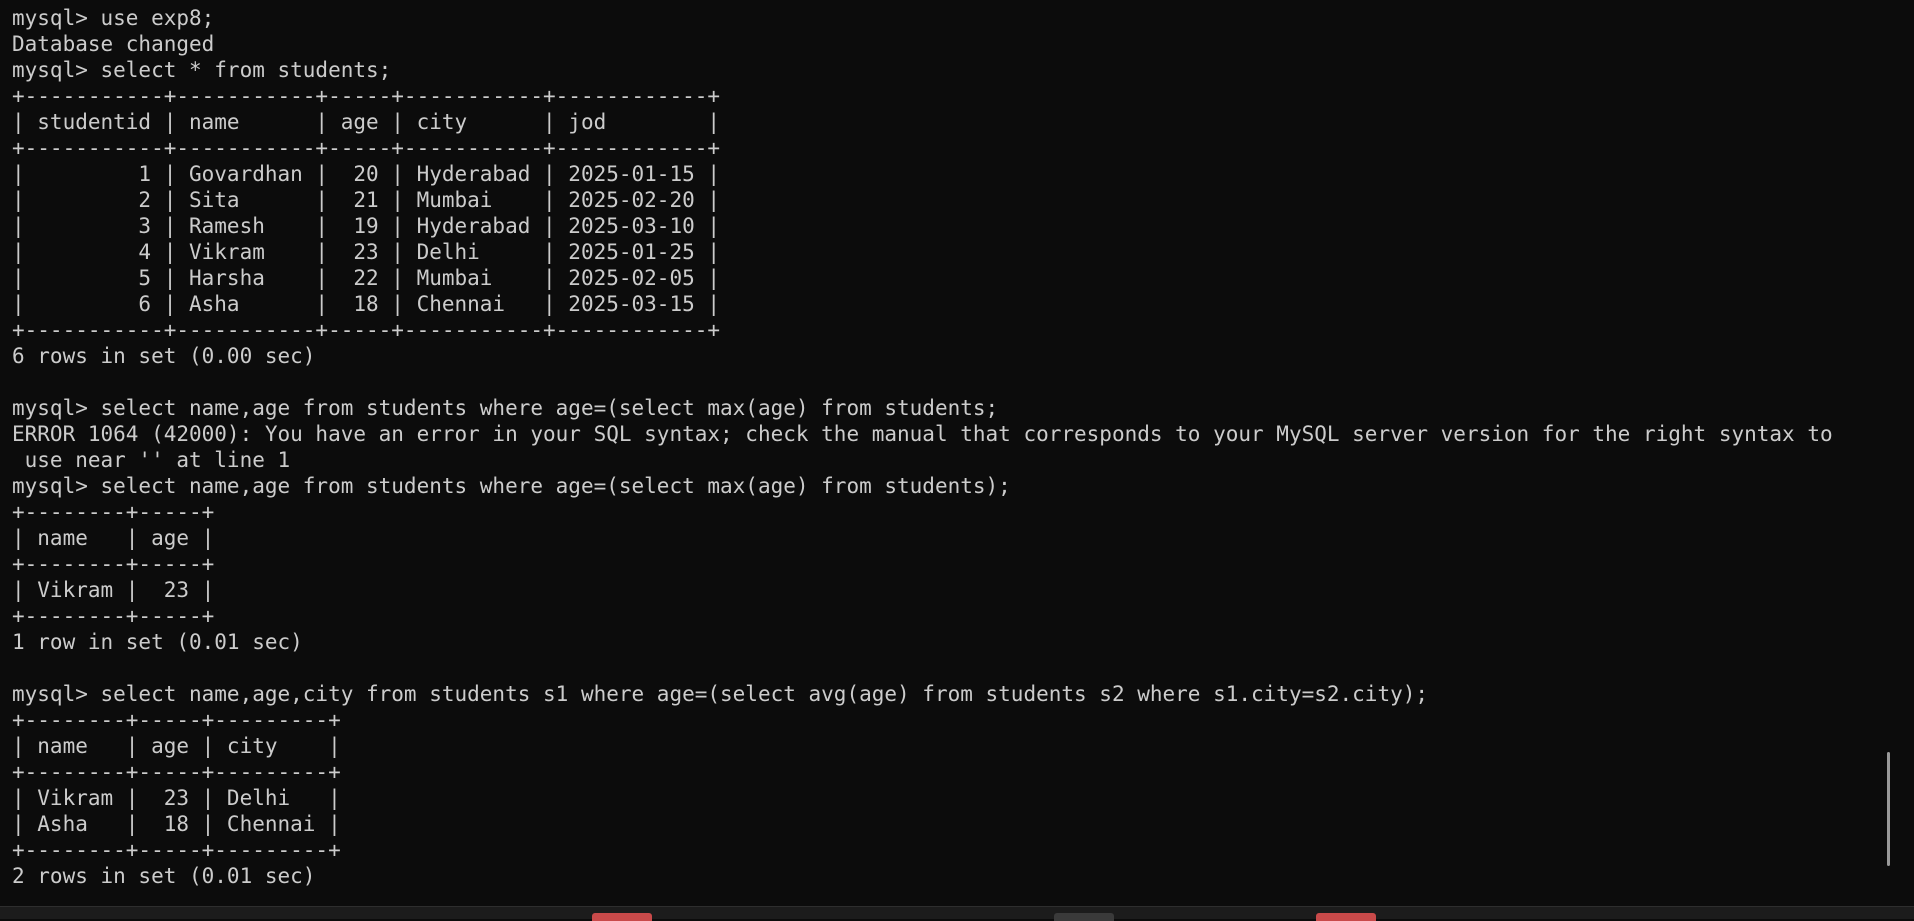 Image resolution: width=1914 pixels, height=921 pixels. I want to click on terminal-line: mysql> use exp8;, so click(113, 18).